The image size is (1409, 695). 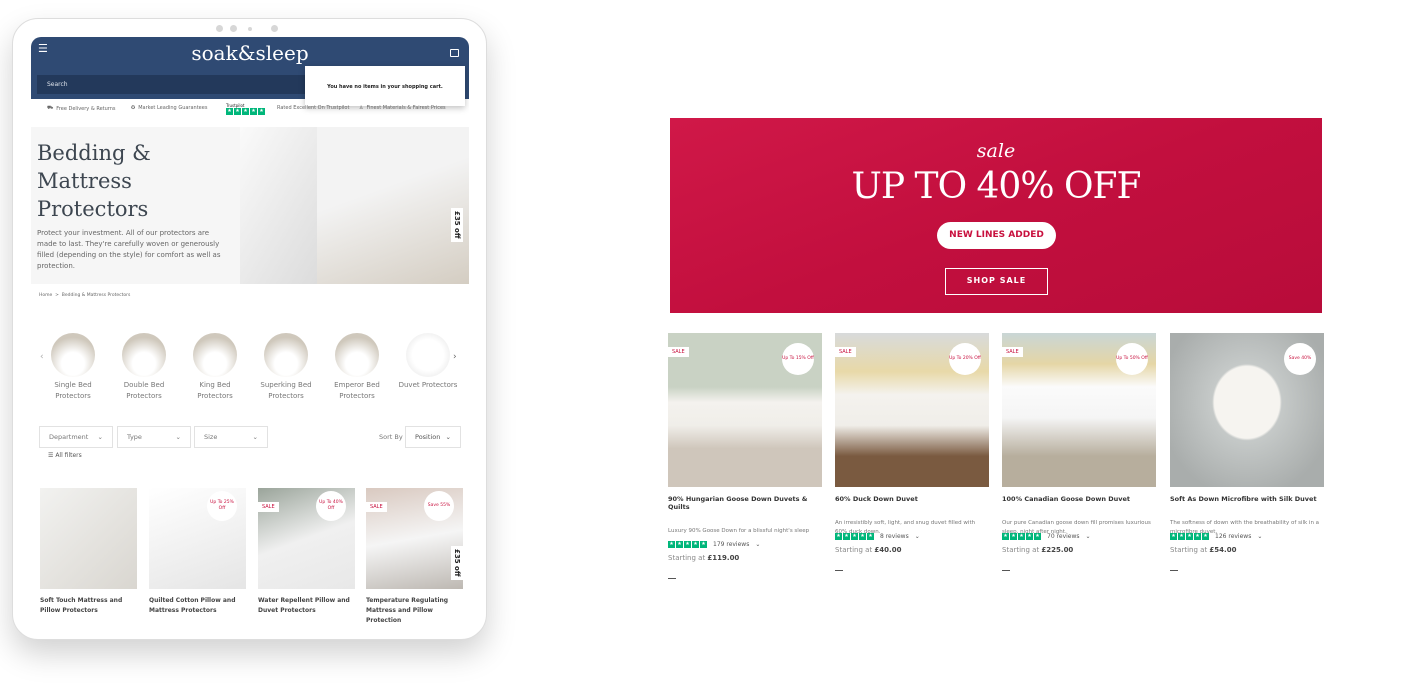 I want to click on product-image: SALE Save 55% £35 off, so click(x=414, y=538).